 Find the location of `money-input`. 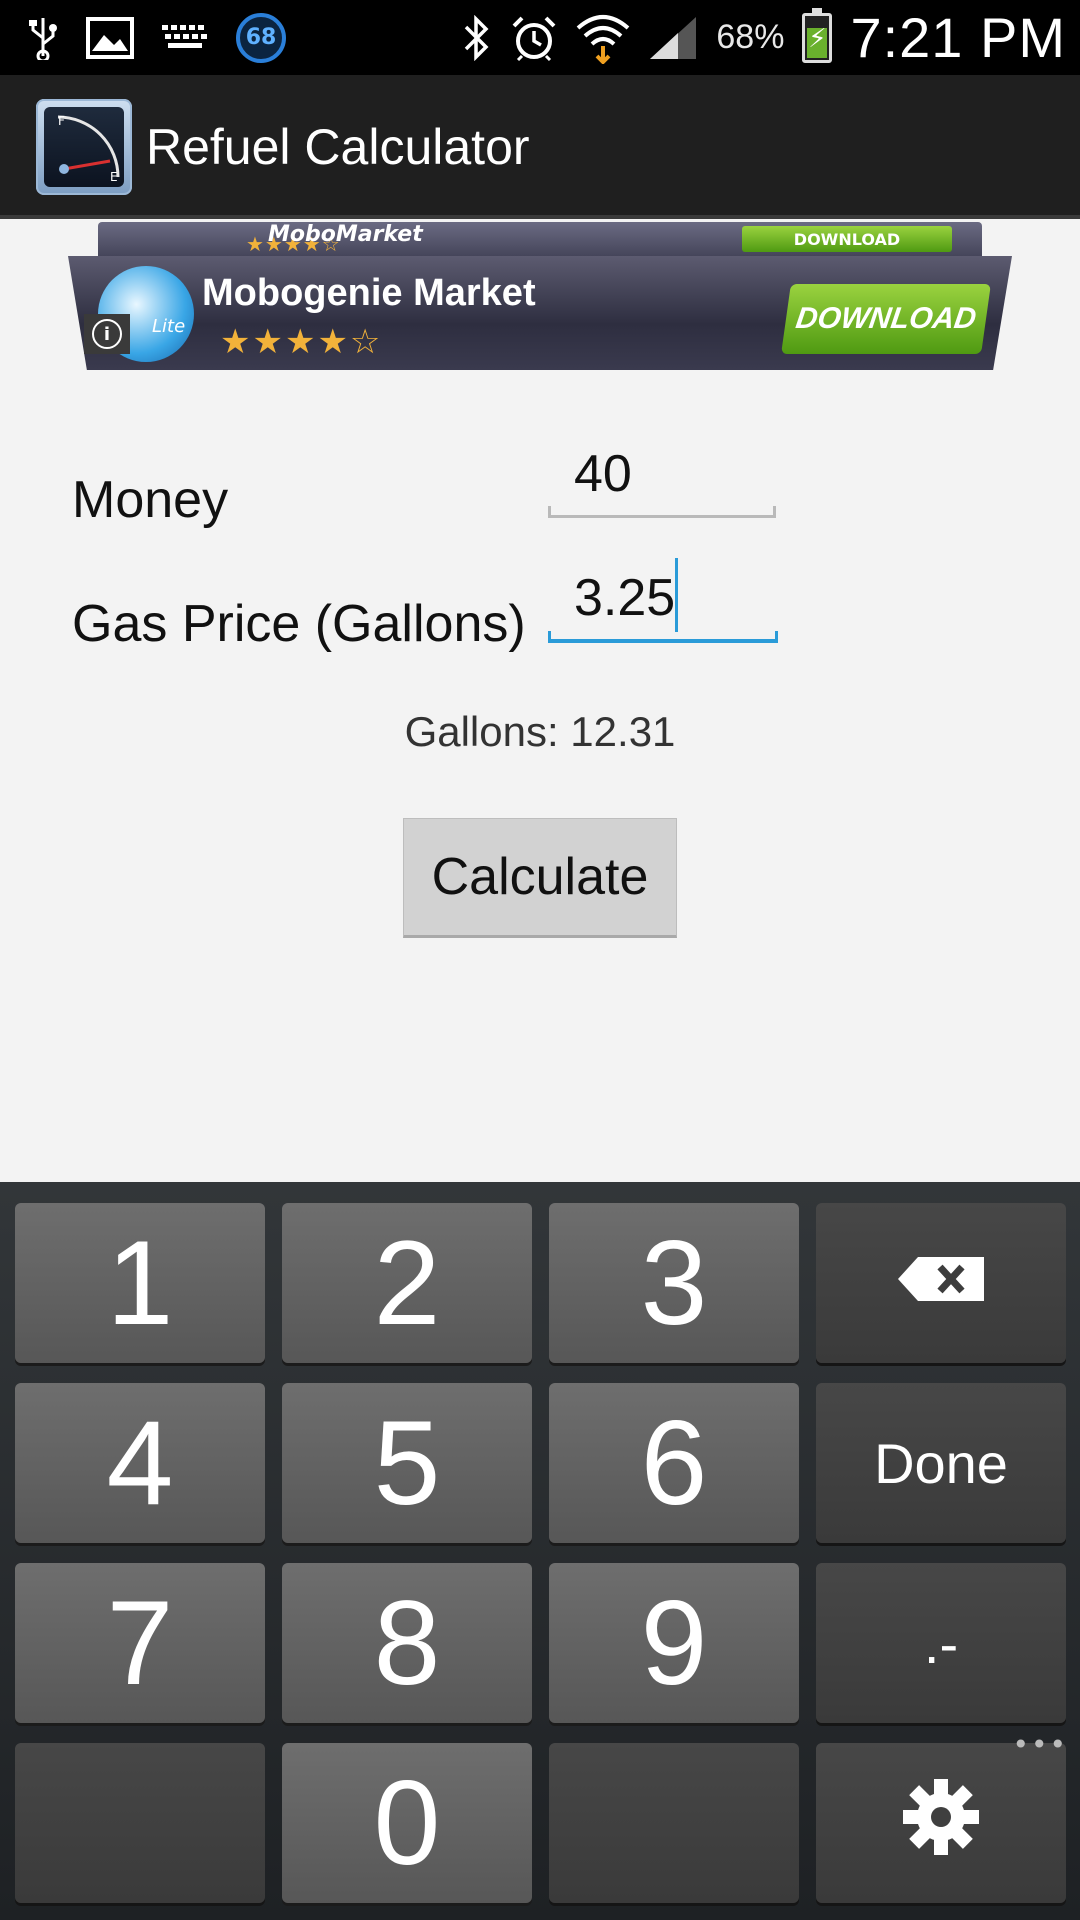

money-input is located at coordinates (662, 474).